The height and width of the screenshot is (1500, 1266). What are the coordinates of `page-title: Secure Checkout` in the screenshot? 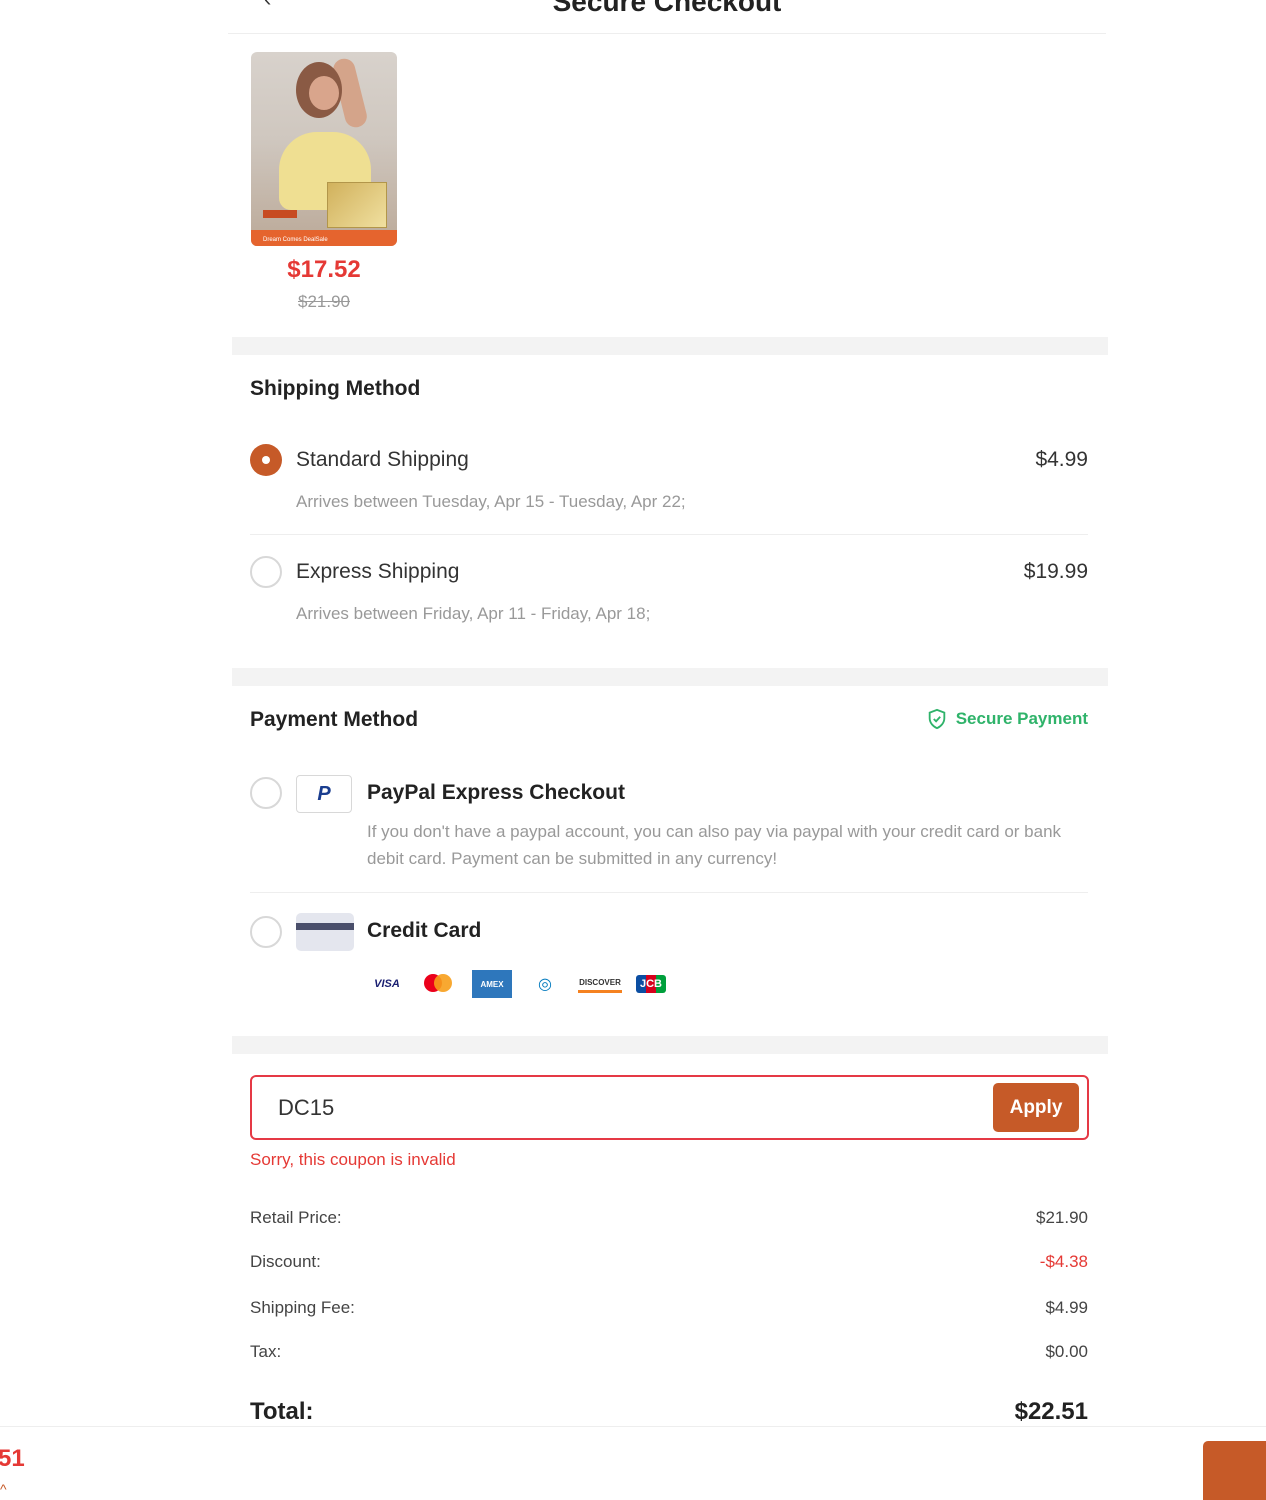 It's located at (667, 8).